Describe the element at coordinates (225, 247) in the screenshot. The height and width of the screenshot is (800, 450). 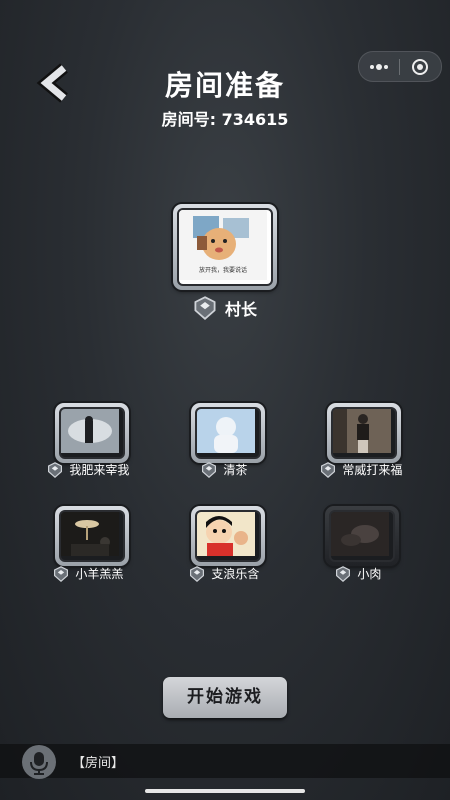
I see `host-avatar: 放开我，我要说话` at that location.